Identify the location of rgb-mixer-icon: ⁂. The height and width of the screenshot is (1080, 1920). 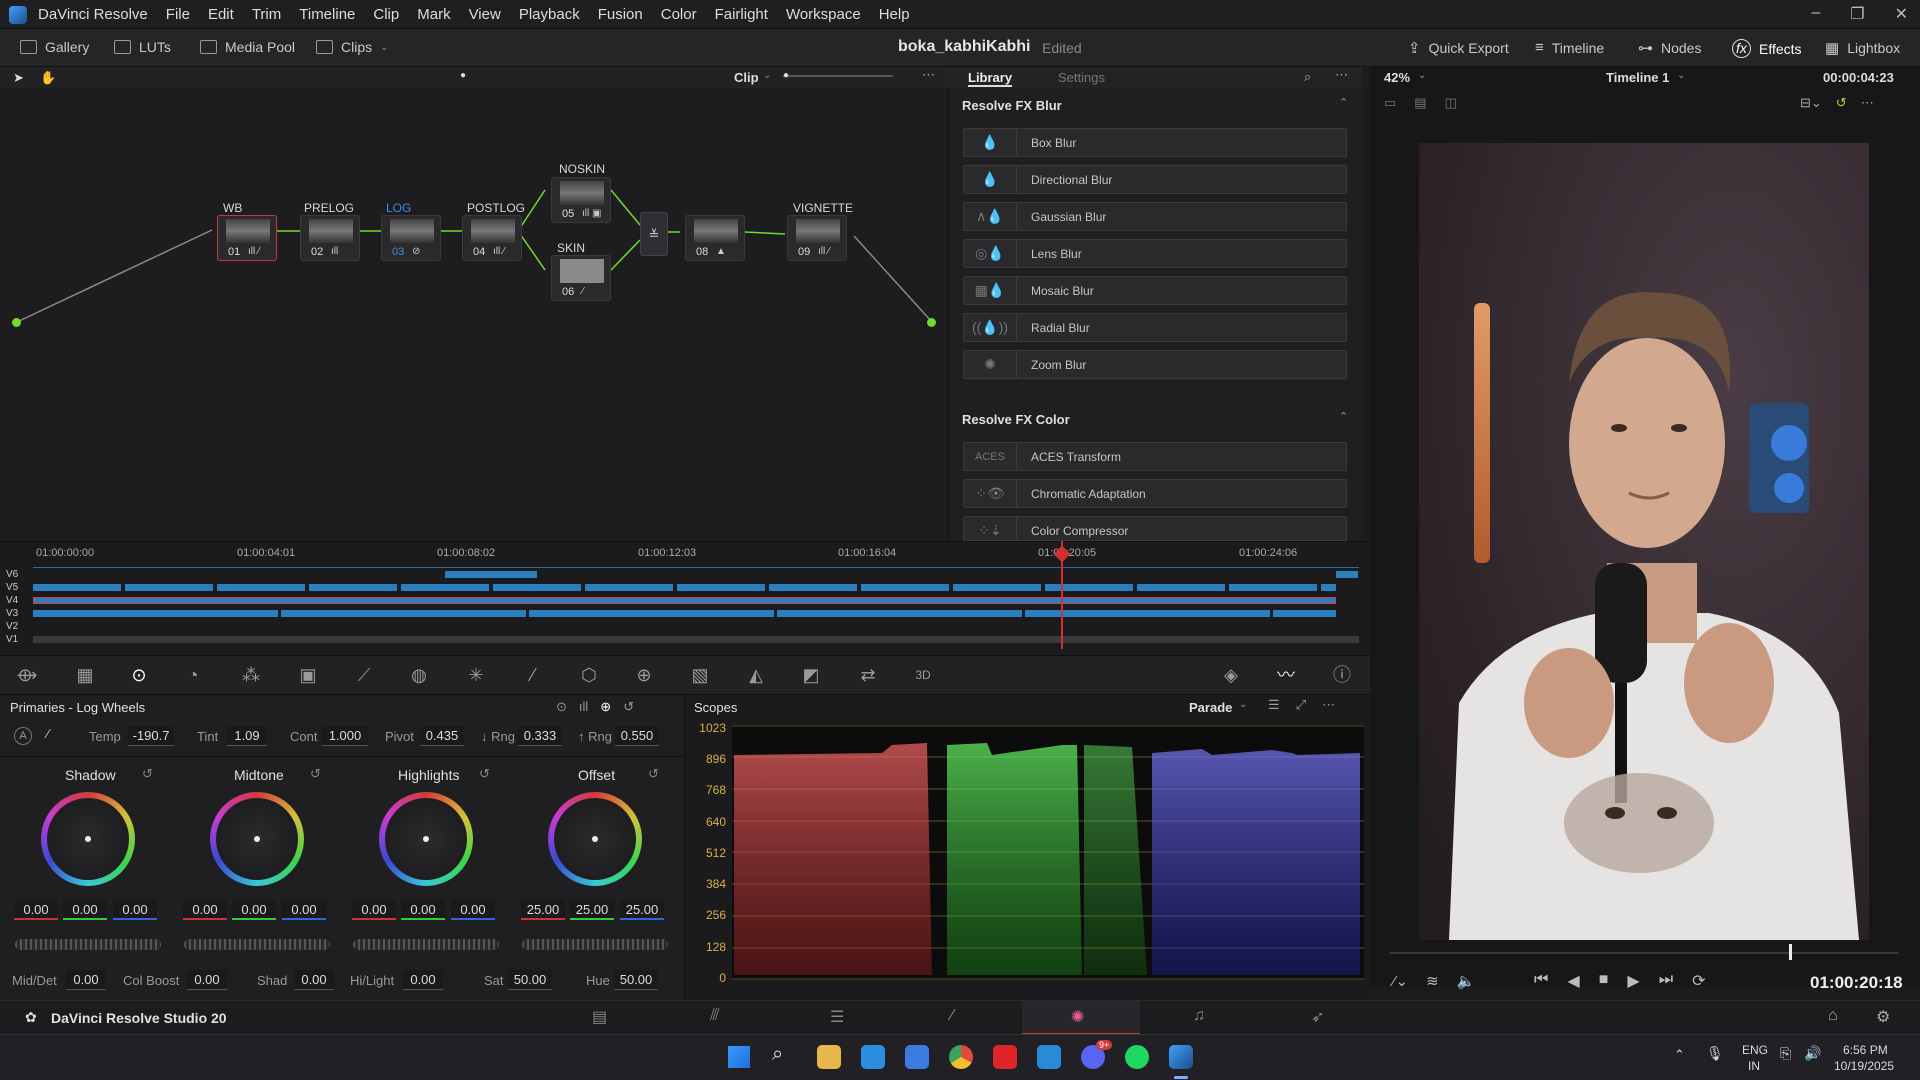
(251, 675).